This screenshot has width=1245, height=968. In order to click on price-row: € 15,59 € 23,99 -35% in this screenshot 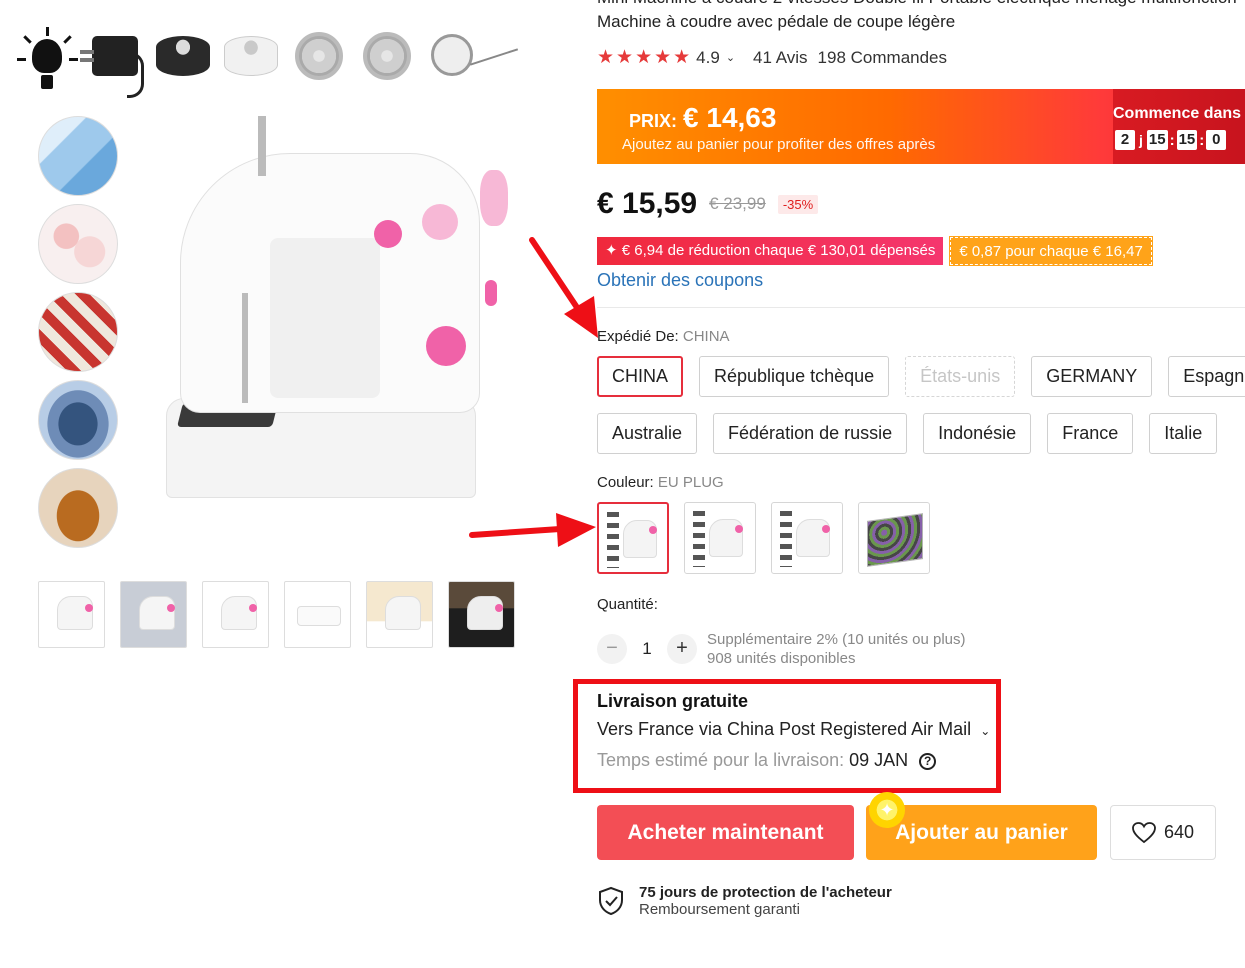, I will do `click(708, 204)`.